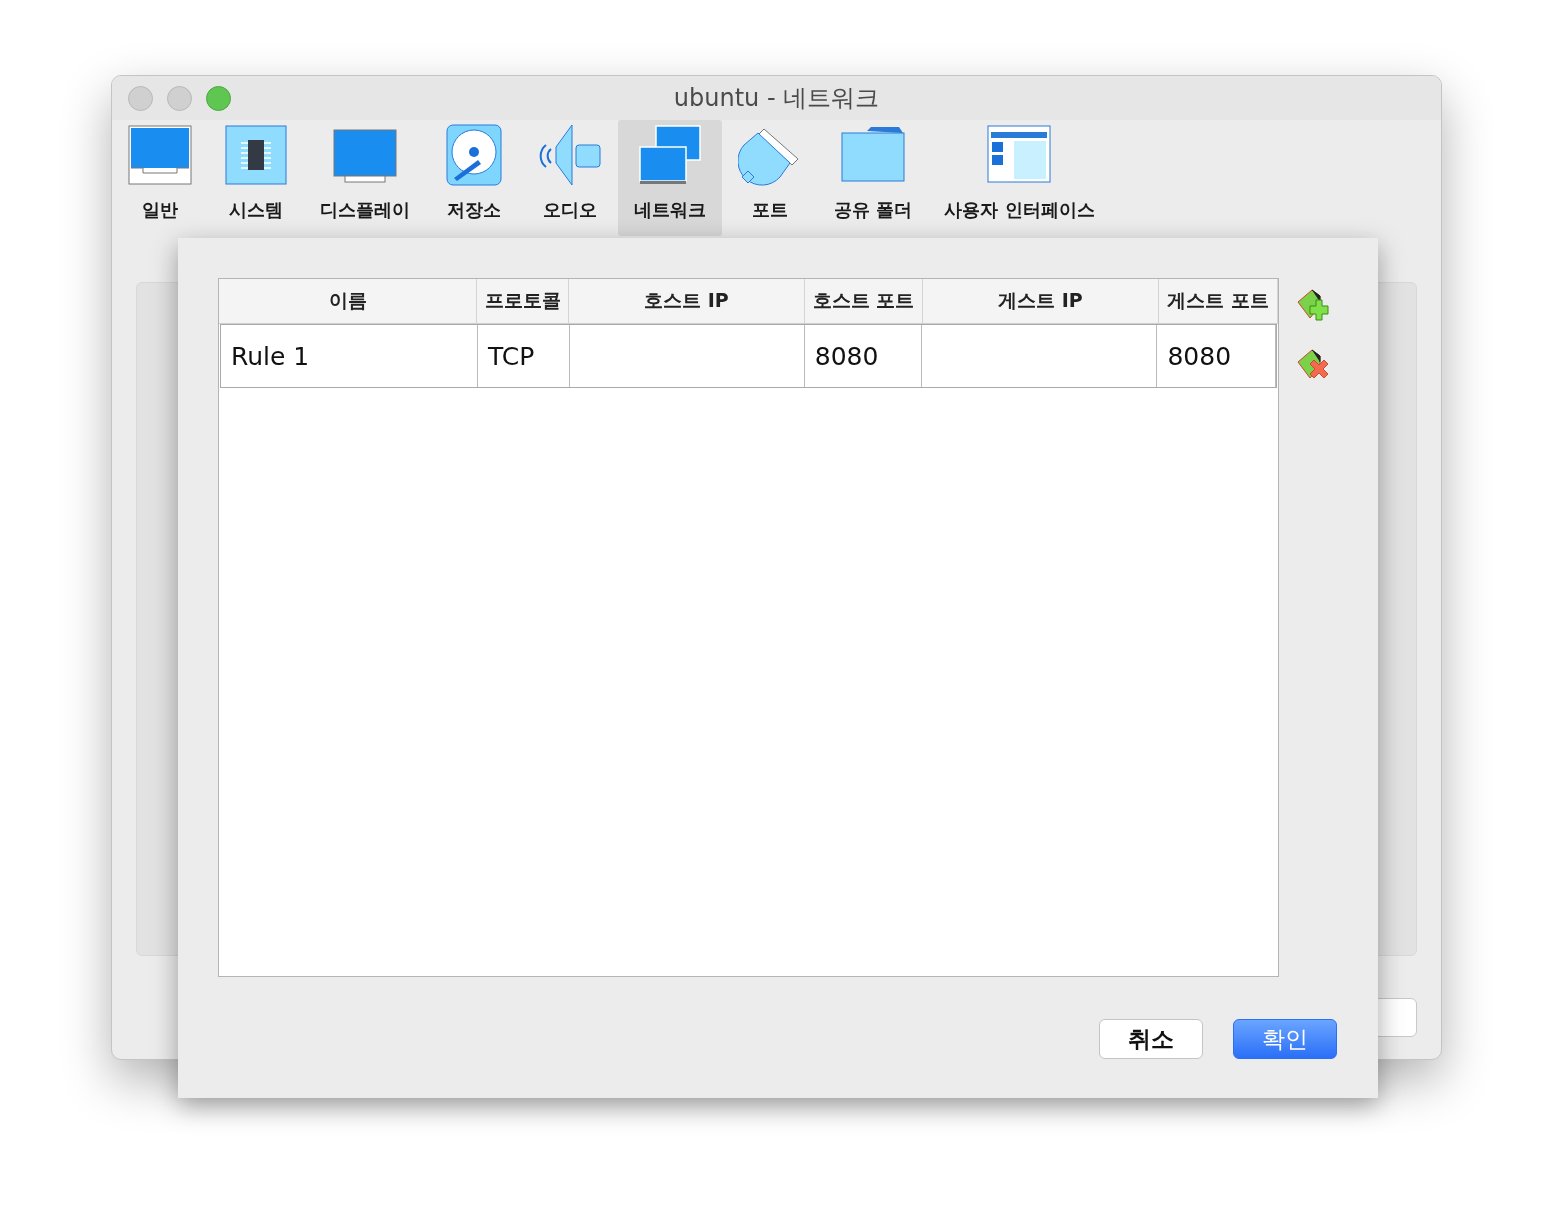 The image size is (1554, 1208). I want to click on settings-tab: 저장소, so click(474, 178).